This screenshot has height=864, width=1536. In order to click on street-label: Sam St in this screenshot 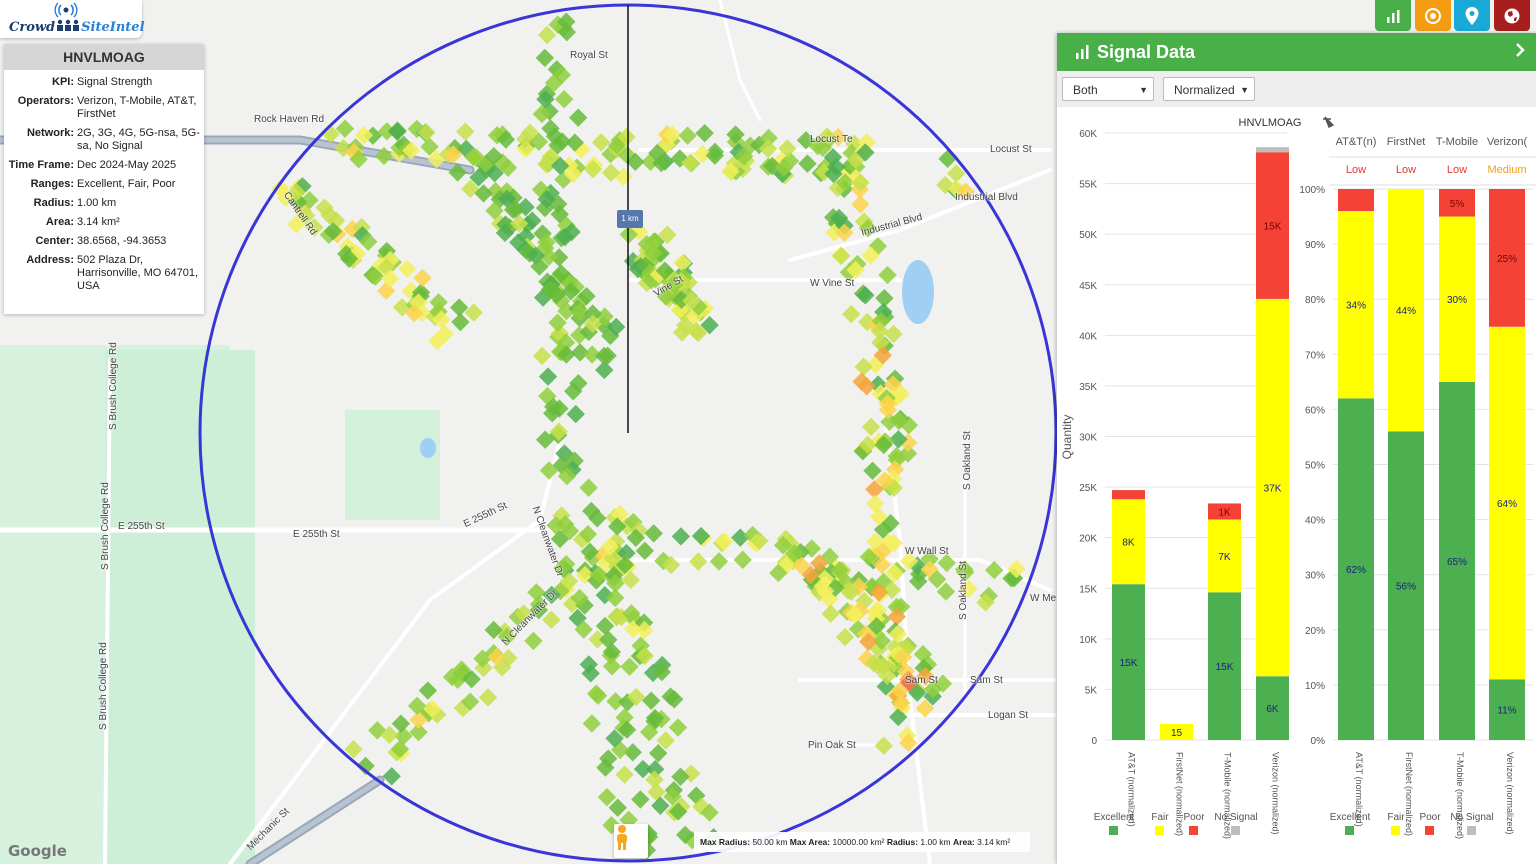, I will do `click(921, 680)`.